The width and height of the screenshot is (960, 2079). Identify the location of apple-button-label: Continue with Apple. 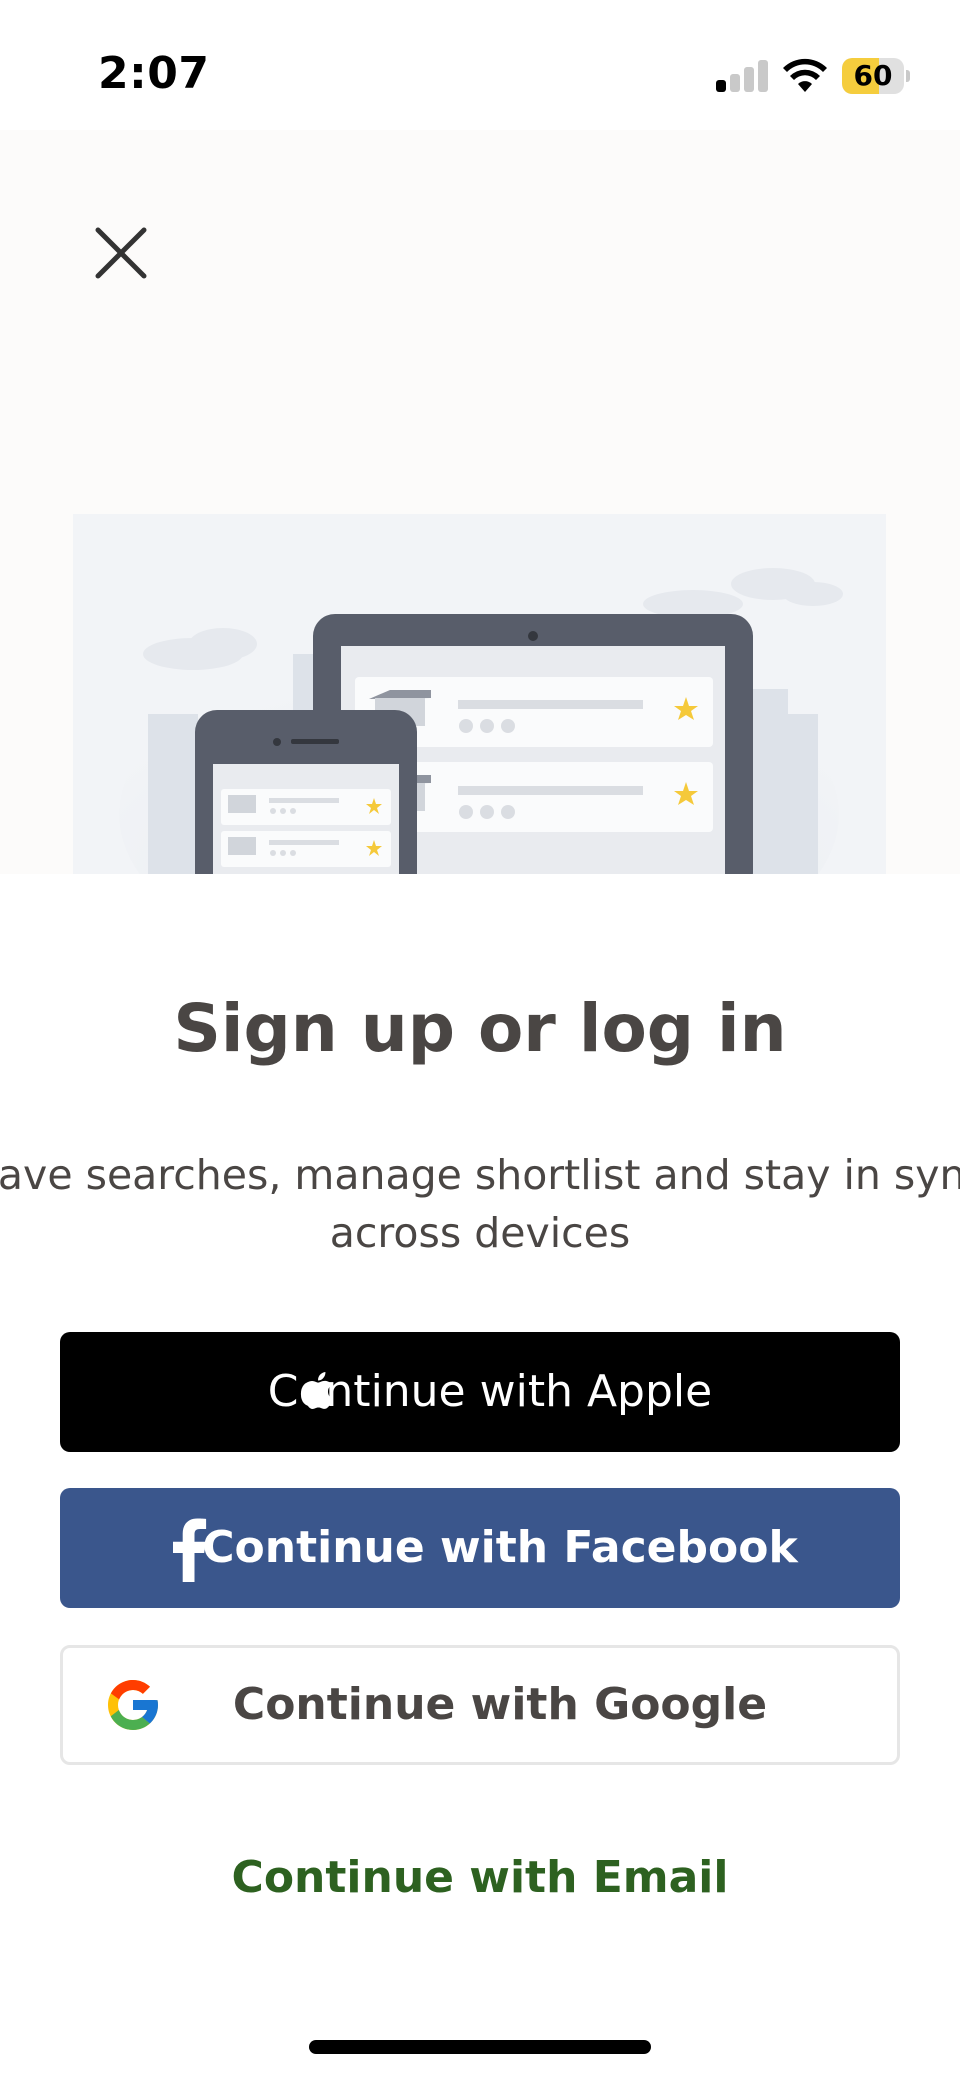
(490, 1391).